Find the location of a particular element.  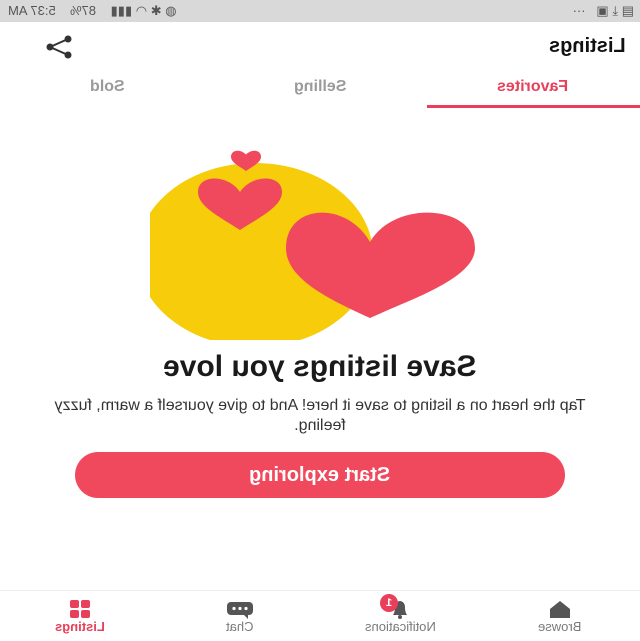

bottom-nav: Browse 1 Notifications Chat Listings is located at coordinates (320, 615).